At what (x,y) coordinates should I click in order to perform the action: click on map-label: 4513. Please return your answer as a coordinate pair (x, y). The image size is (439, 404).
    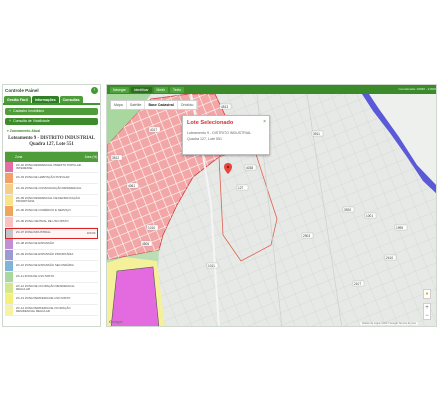
    Looking at the image, I should click on (224, 107).